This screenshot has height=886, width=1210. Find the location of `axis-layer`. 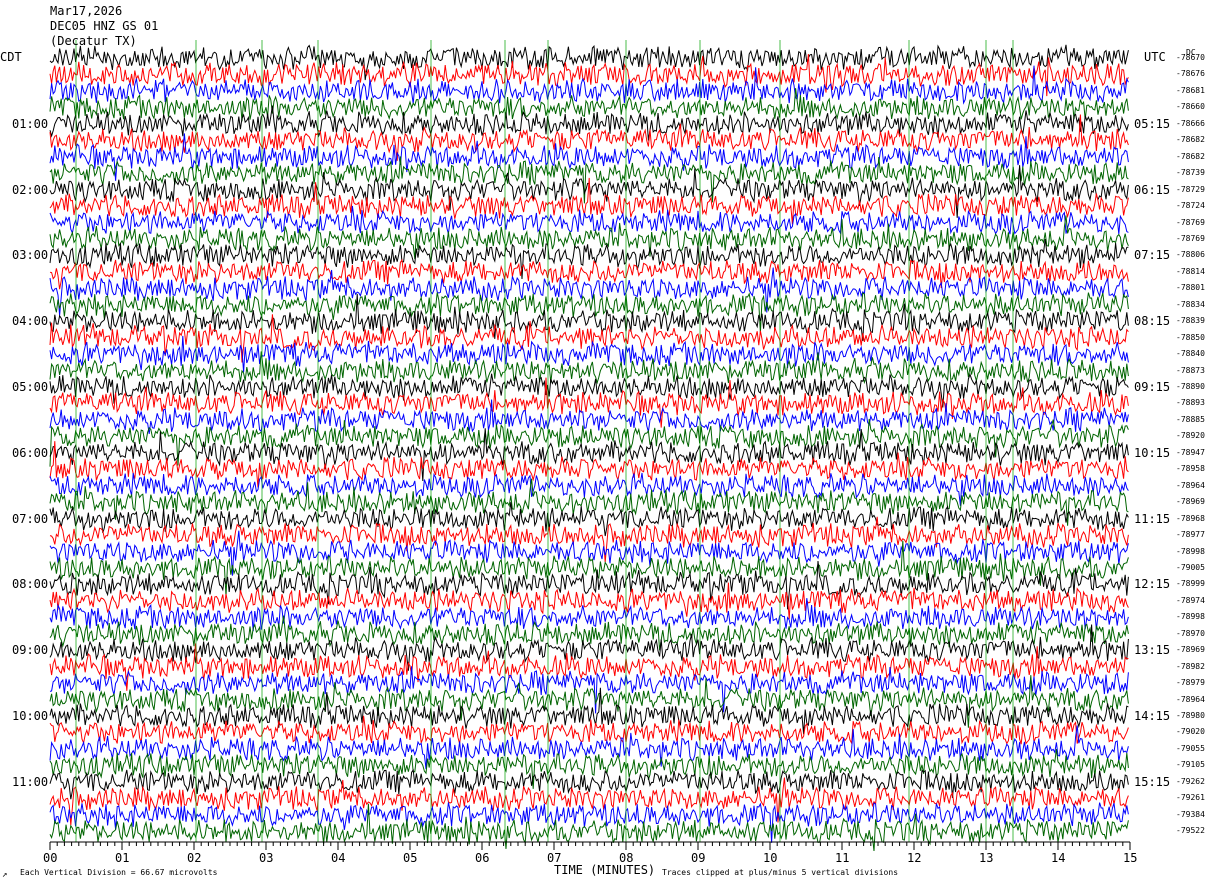

axis-layer is located at coordinates (590, 845).